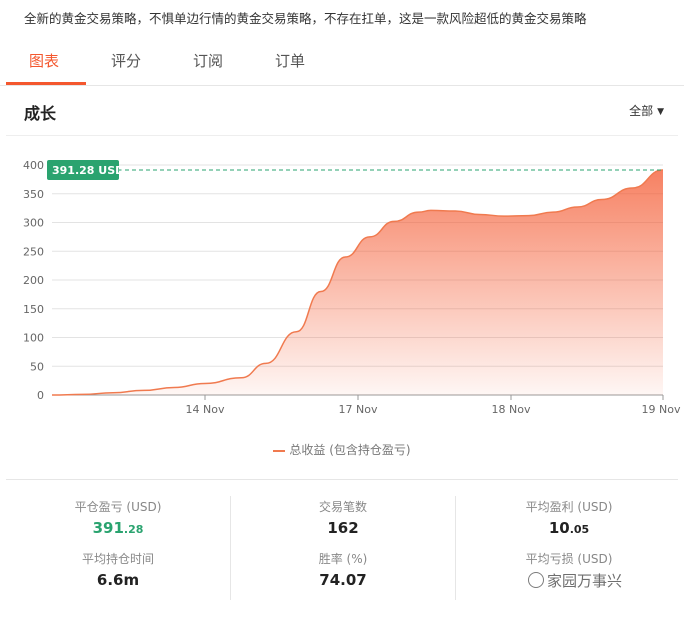 The image size is (684, 623). Describe the element at coordinates (126, 60) in the screenshot. I see `tab-rating: 评分` at that location.